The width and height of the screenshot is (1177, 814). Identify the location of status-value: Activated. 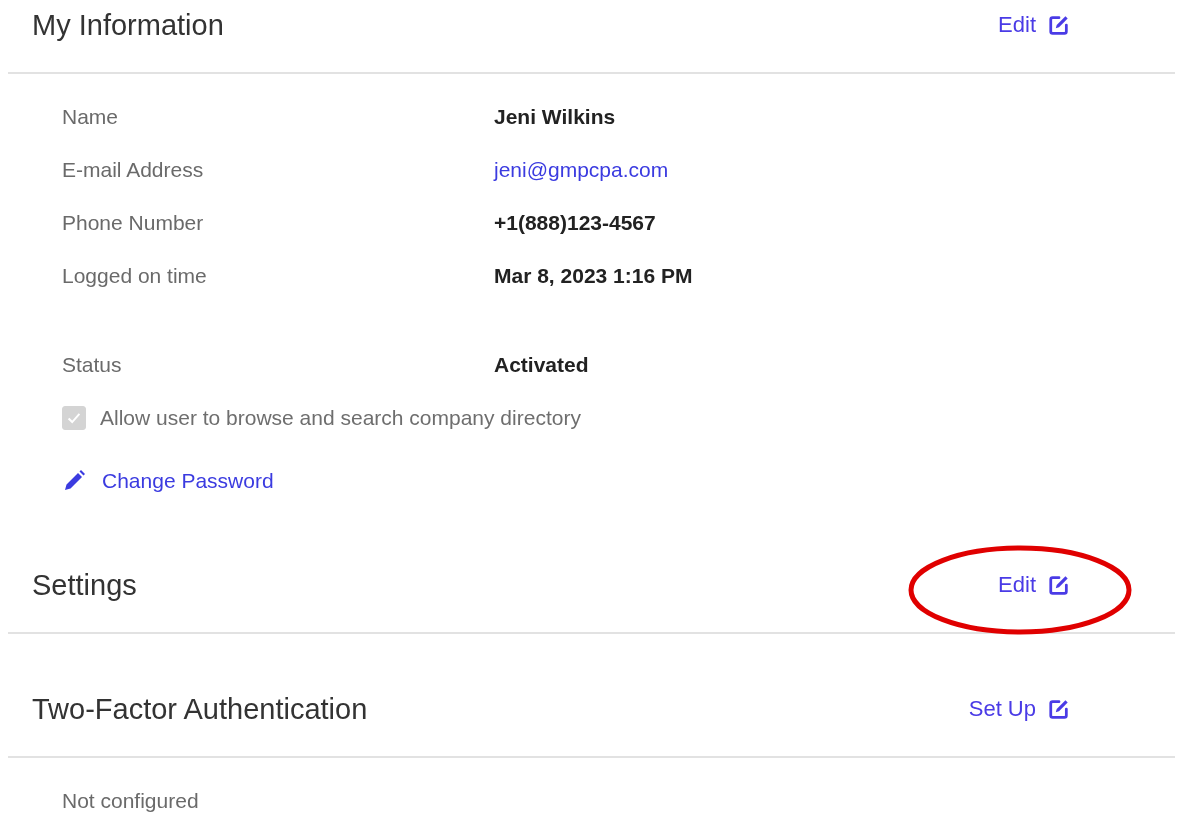
(541, 364).